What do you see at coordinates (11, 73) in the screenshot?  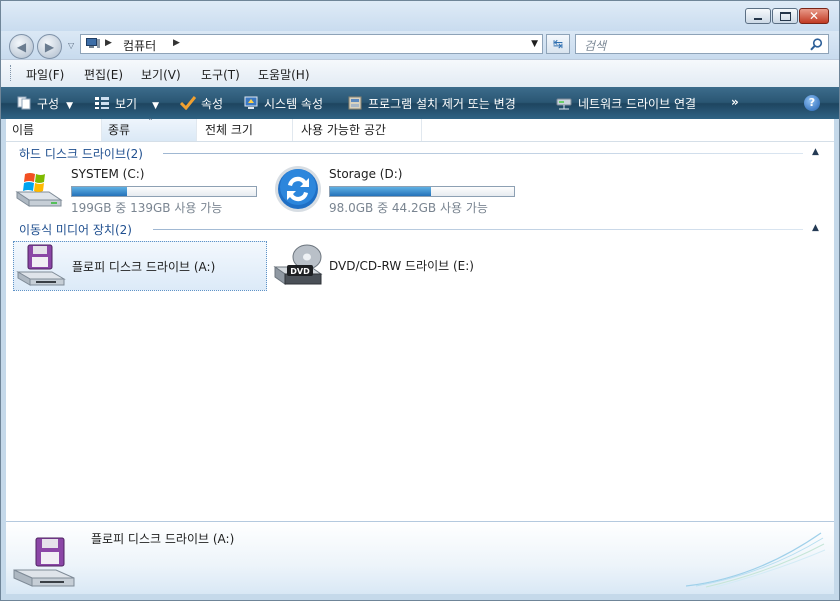 I see `menu-grip` at bounding box center [11, 73].